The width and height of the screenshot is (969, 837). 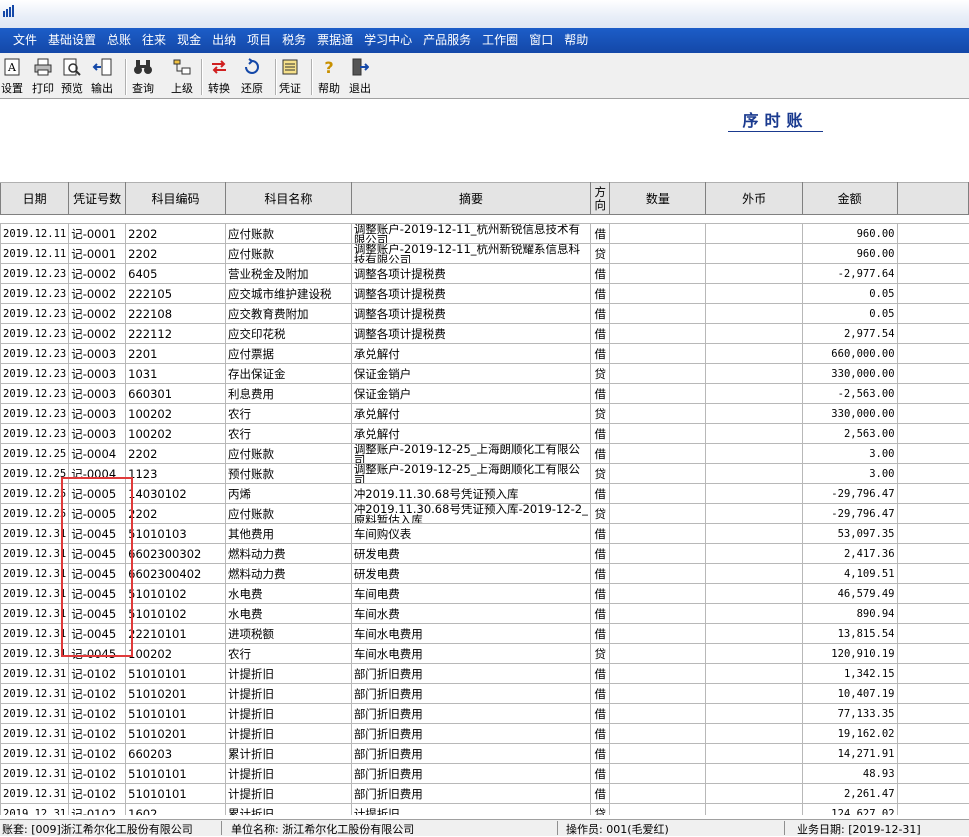 What do you see at coordinates (175, 493) in the screenshot?
I see `table-cell: 14030102` at bounding box center [175, 493].